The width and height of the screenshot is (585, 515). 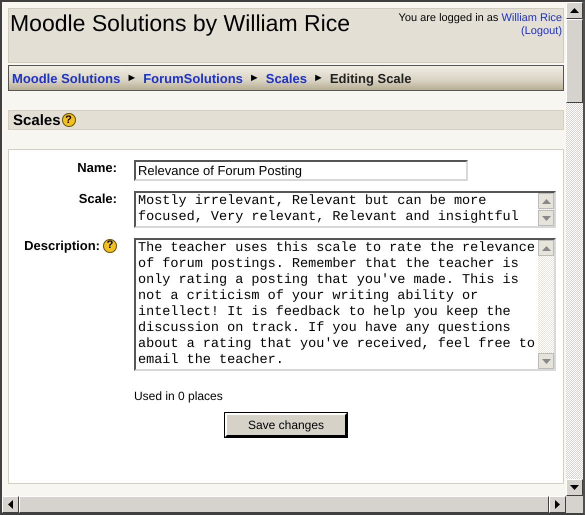 I want to click on breadcrumb-link: Scales, so click(x=286, y=78).